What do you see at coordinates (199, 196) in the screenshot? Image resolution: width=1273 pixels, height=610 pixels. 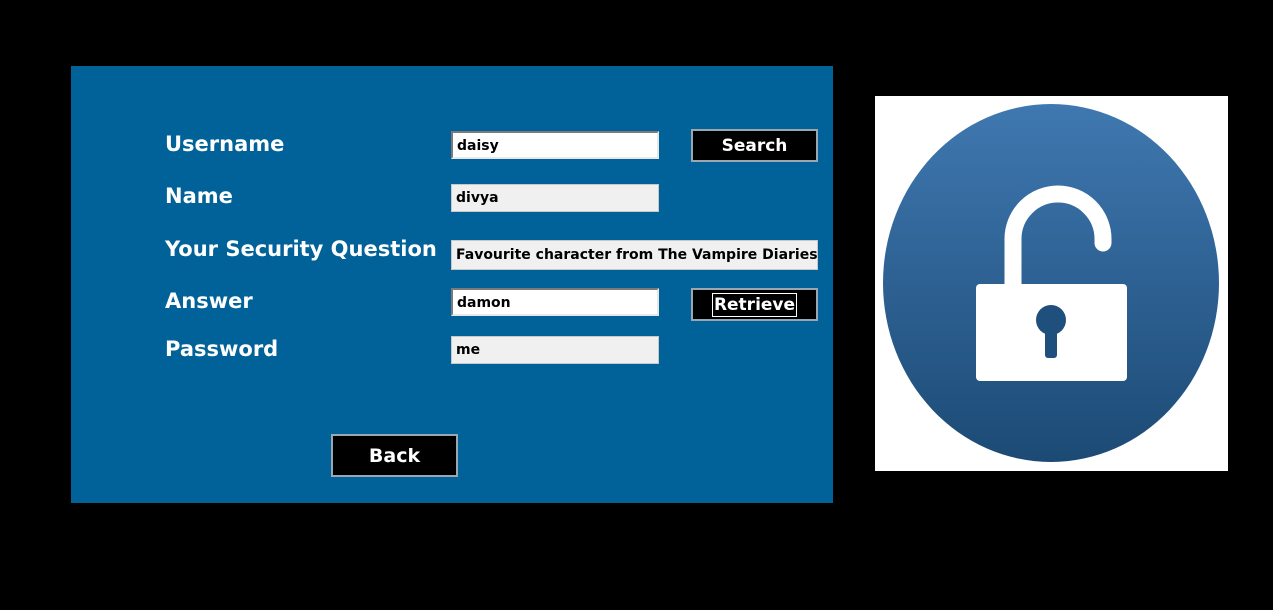 I see `name-label: Name` at bounding box center [199, 196].